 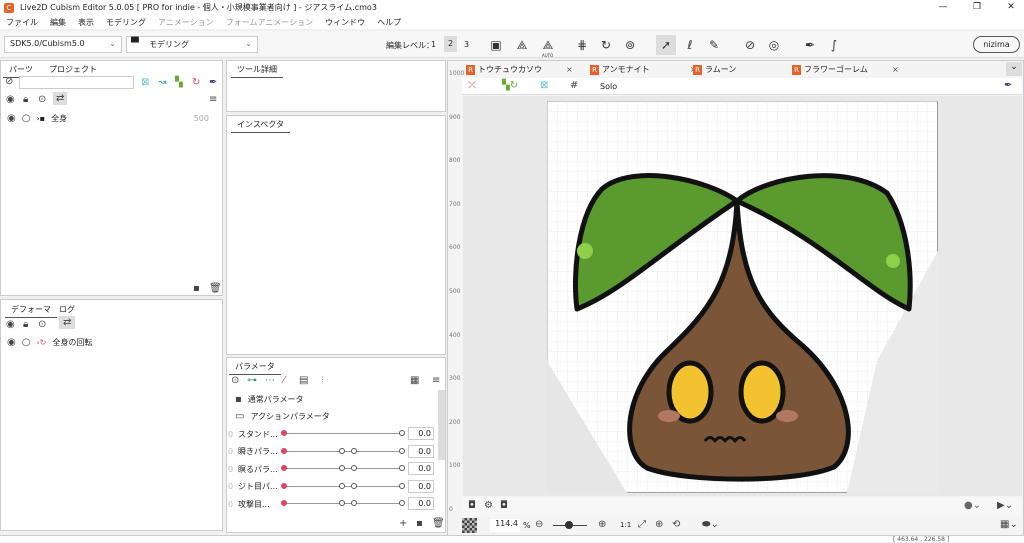 I want to click on zoom-in-icon: ⊕, so click(x=602, y=524).